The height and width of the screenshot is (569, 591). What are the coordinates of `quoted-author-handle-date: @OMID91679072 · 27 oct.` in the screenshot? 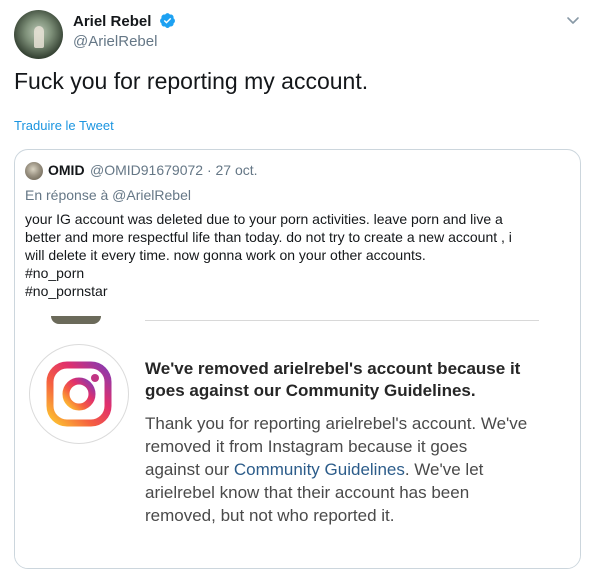 It's located at (174, 170).